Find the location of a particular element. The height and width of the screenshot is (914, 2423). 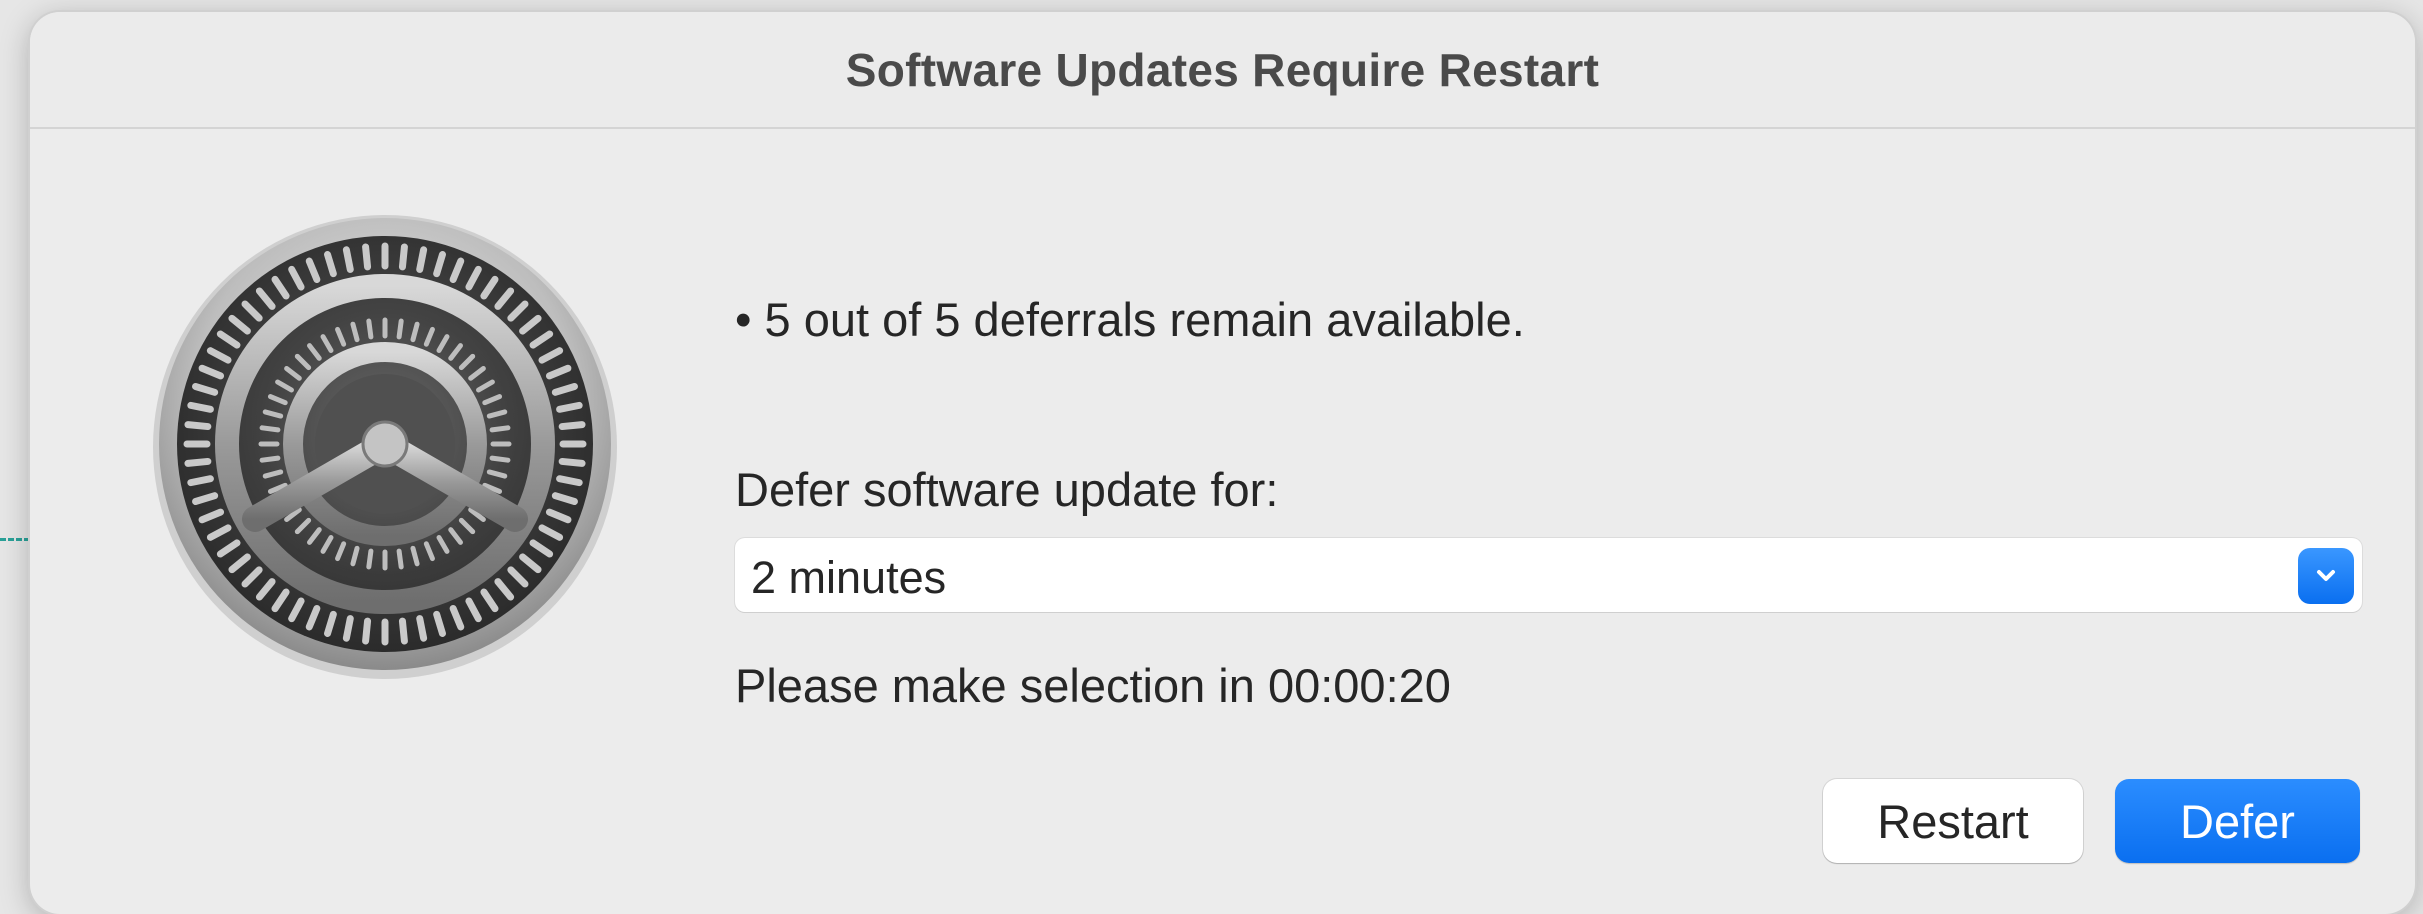

dashed-guide-line is located at coordinates (15, 539).